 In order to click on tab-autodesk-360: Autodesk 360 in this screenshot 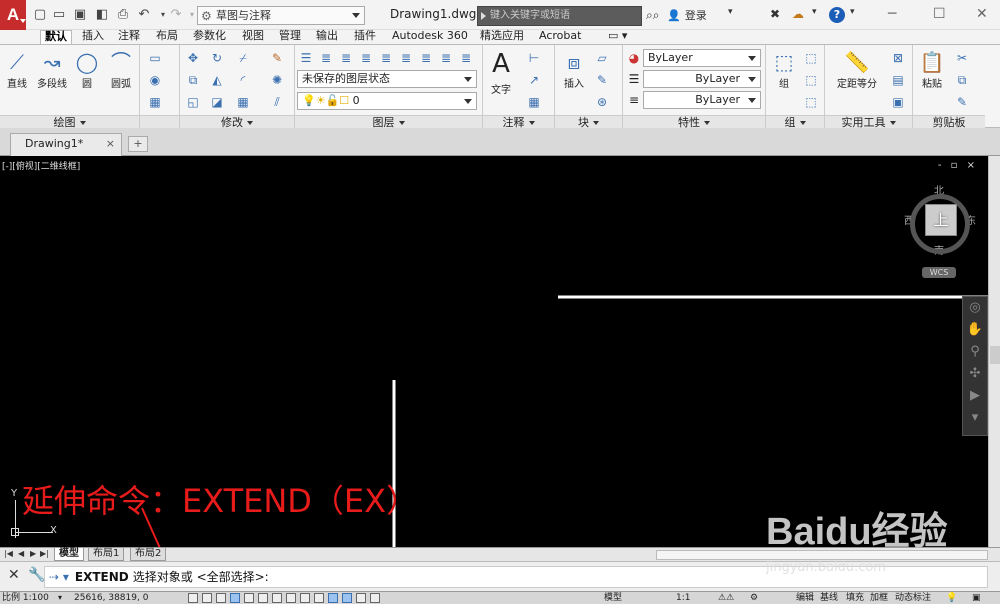, I will do `click(430, 37)`.